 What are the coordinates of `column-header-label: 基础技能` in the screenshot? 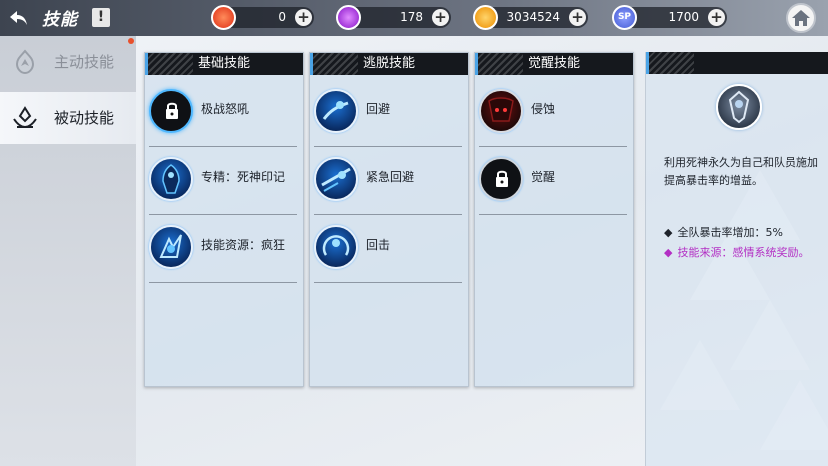 It's located at (223, 63).